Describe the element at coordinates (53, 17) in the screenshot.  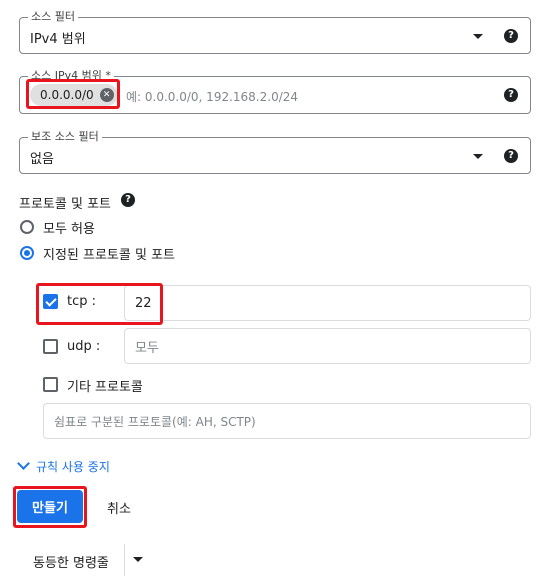
I see `source-filter-label: 소스 필터` at that location.